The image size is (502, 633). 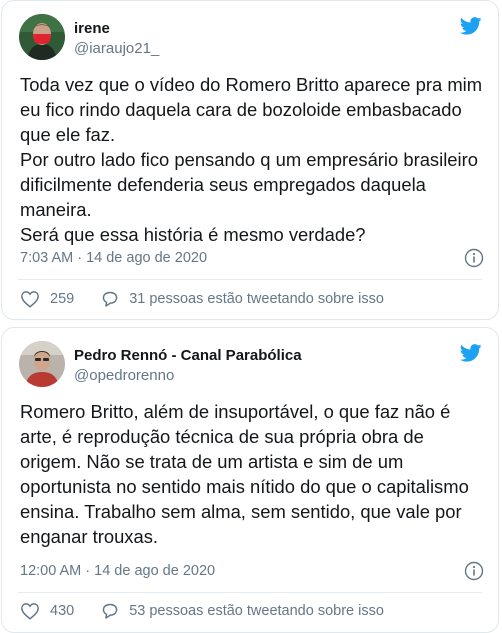 What do you see at coordinates (193, 234) in the screenshot?
I see `tweet-paragraph: Será que essa história é mesmo verdade?` at bounding box center [193, 234].